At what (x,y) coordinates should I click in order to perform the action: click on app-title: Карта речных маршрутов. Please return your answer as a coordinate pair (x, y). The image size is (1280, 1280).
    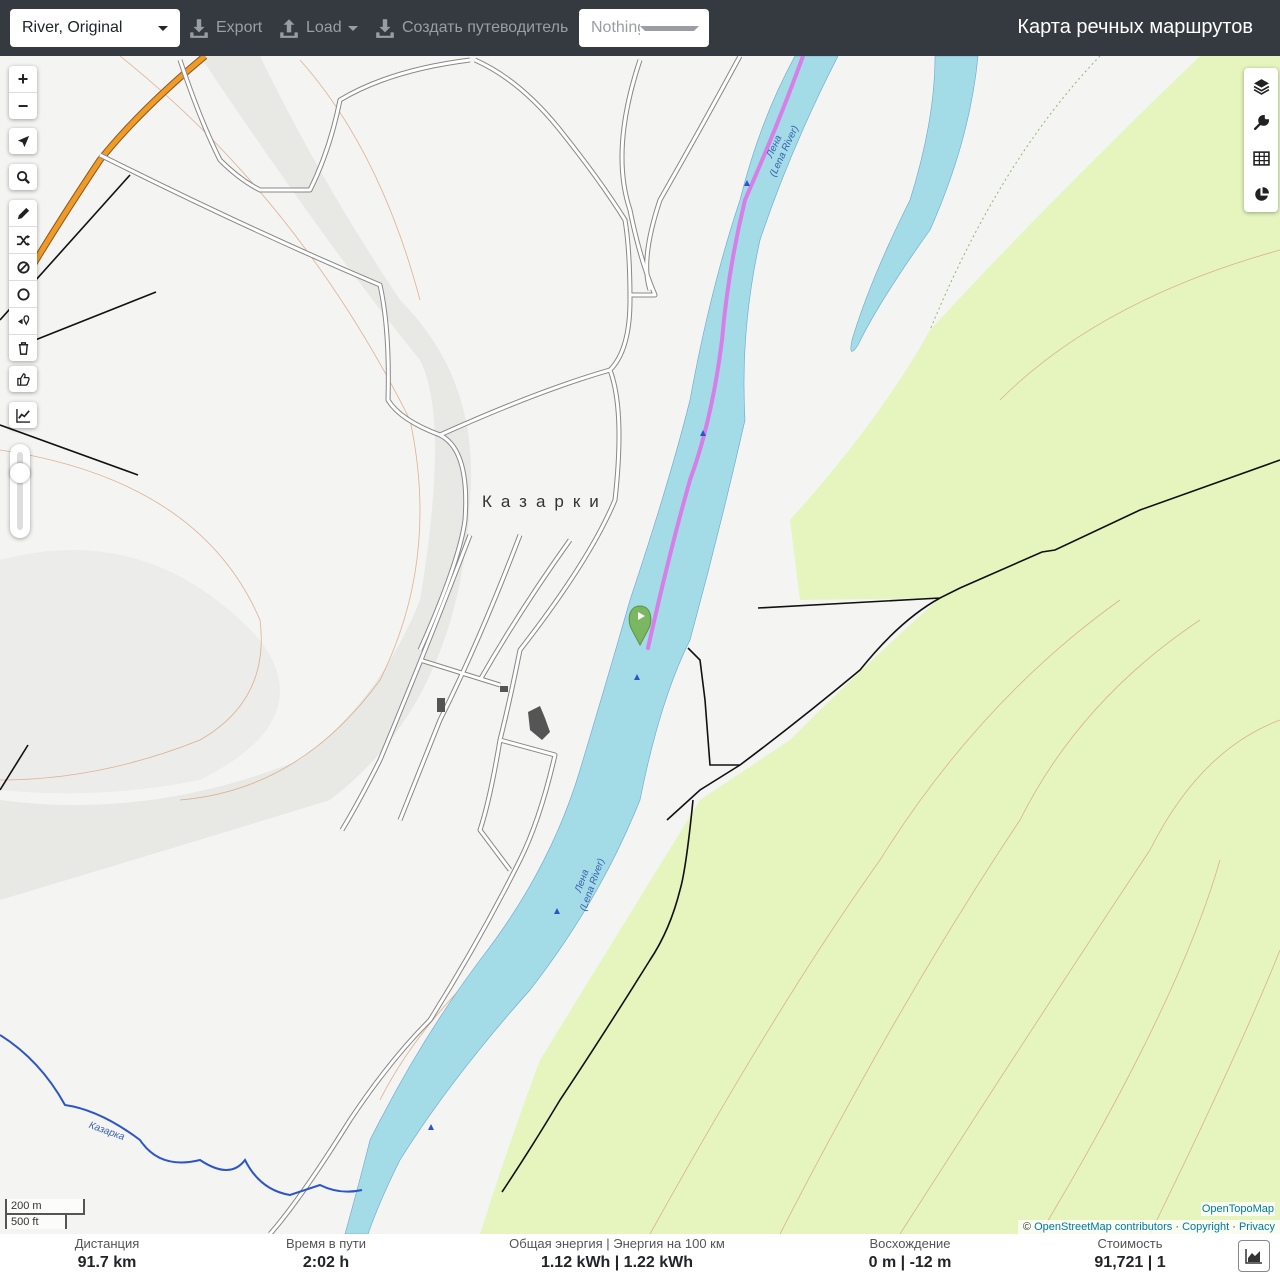
    Looking at the image, I should click on (1135, 27).